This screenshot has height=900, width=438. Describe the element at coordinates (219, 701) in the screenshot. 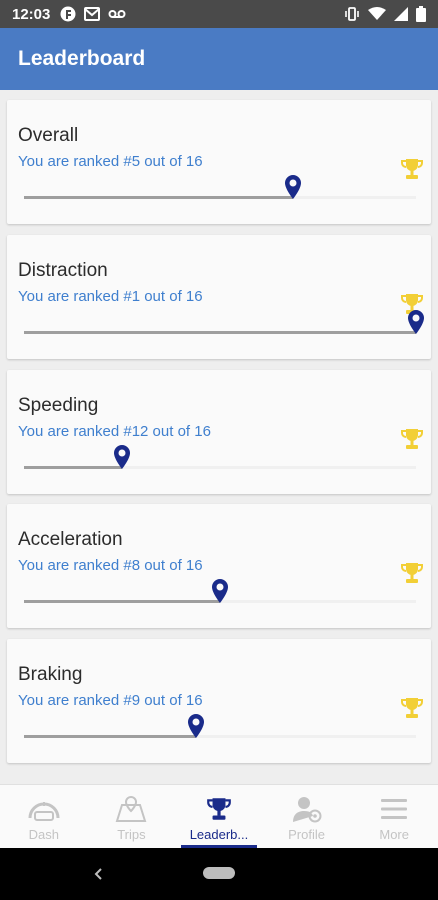

I see `leaderboard-card-braking: Braking You are ranked #9 out of 16` at that location.